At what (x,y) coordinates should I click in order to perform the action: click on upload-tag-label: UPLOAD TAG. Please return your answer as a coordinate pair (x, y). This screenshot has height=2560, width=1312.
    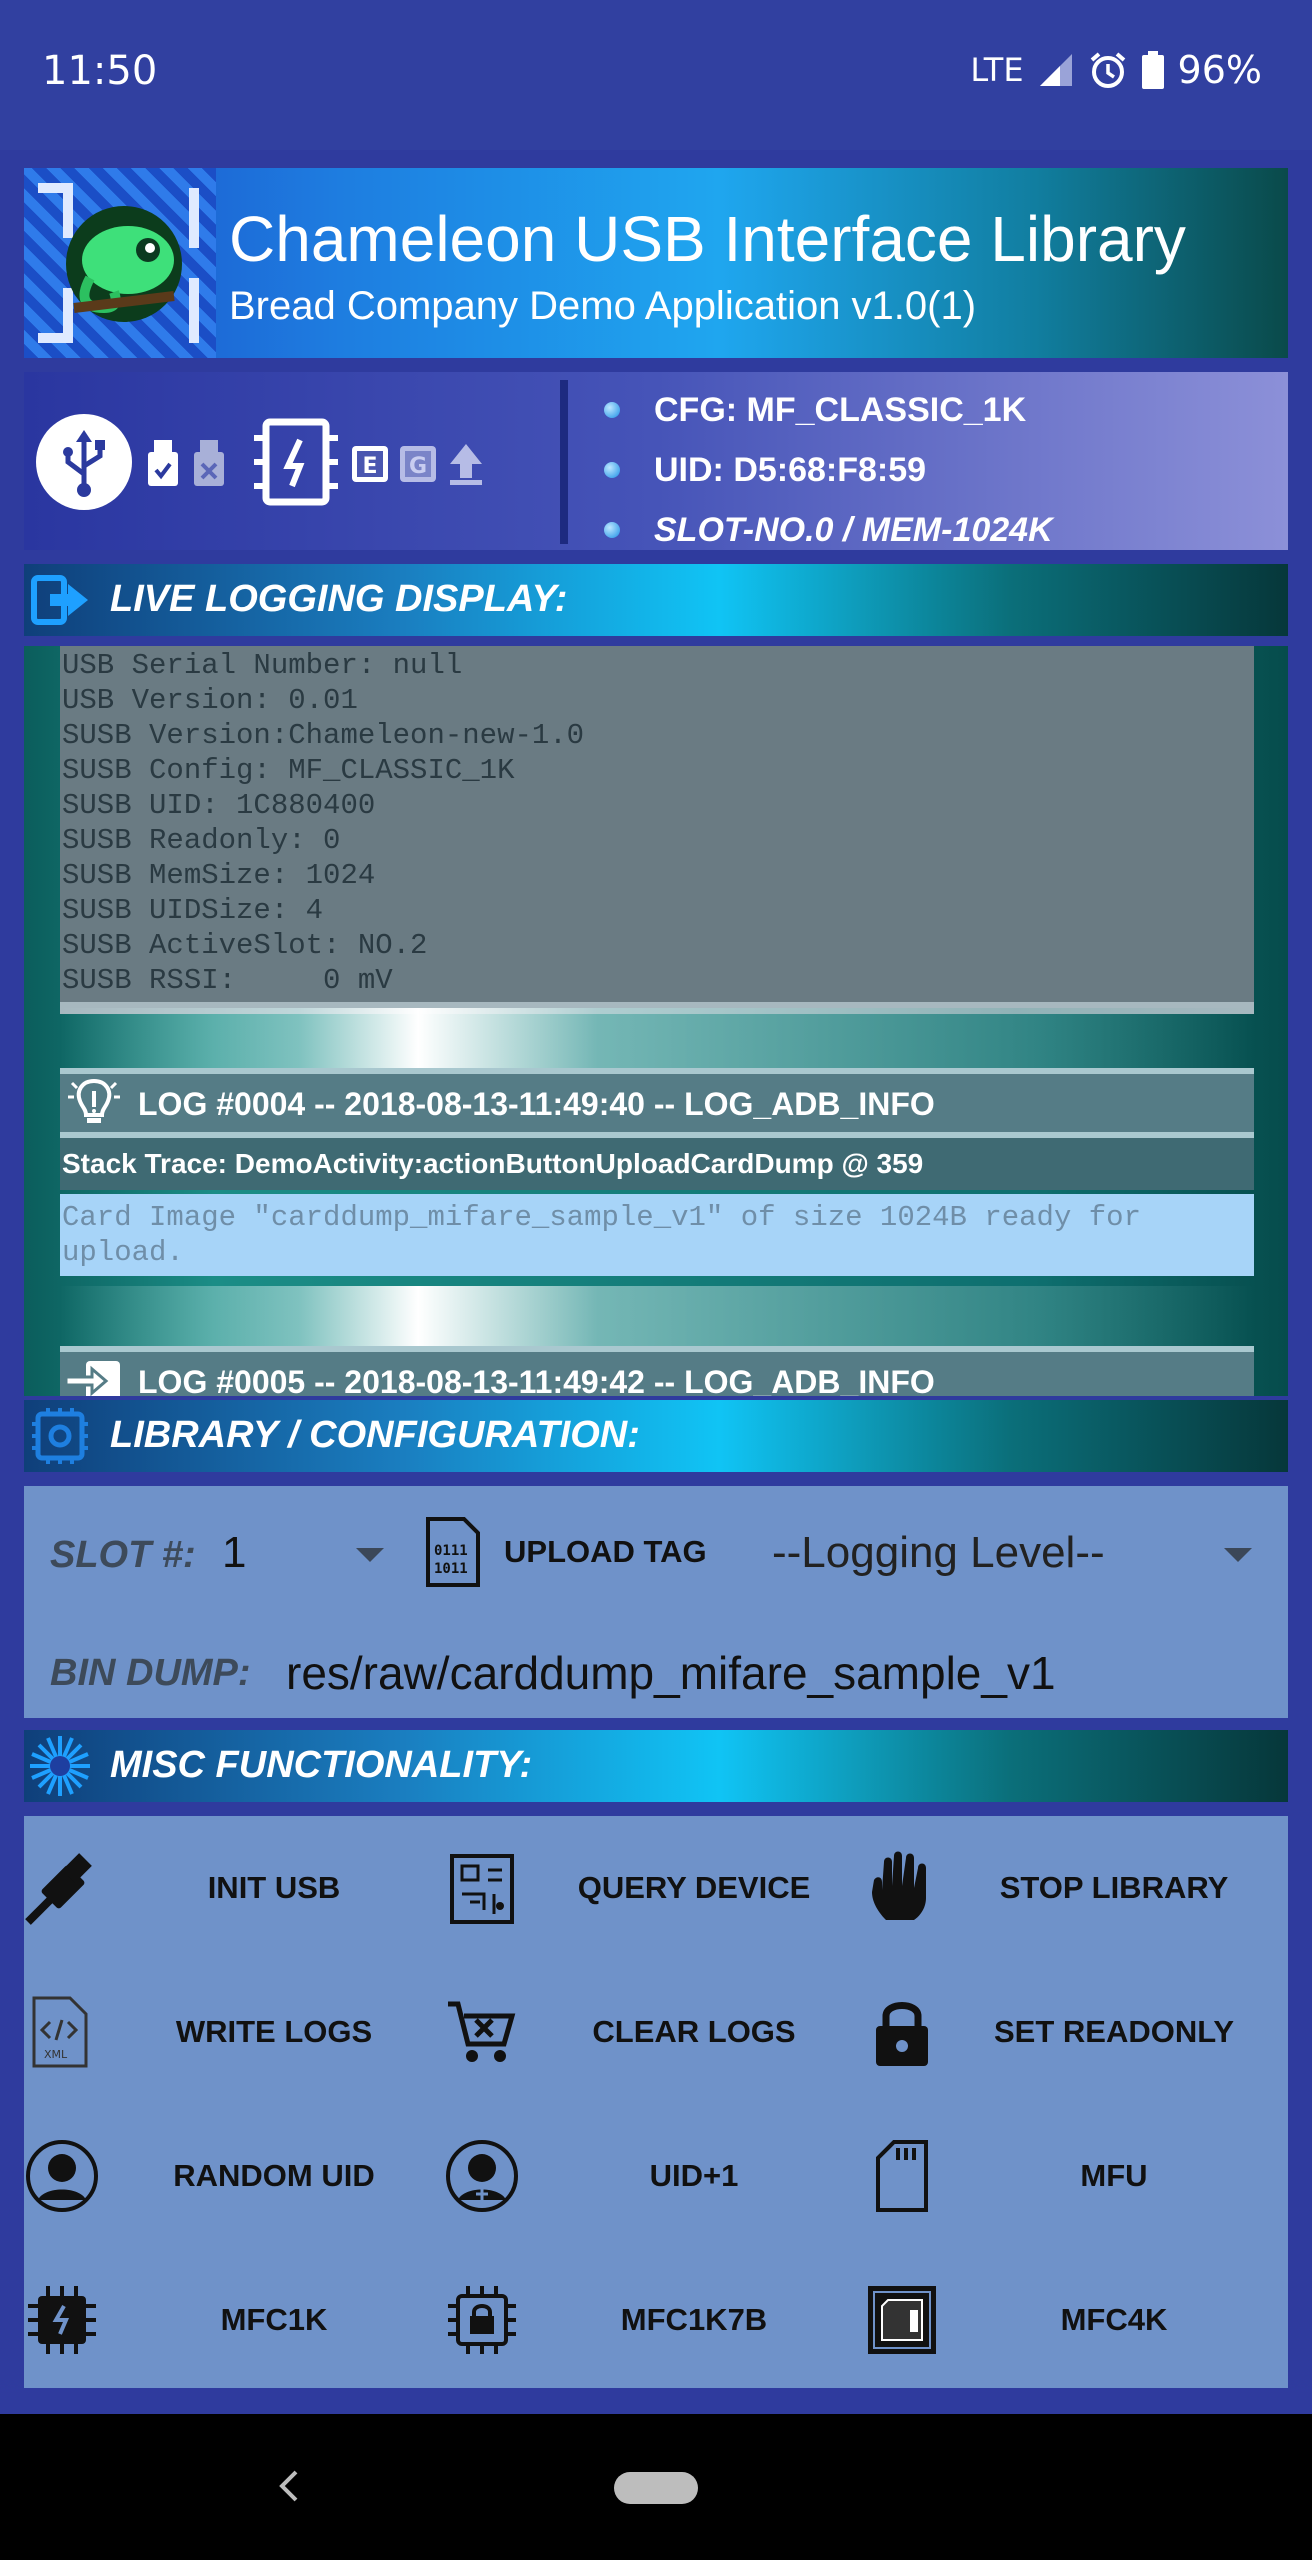
    Looking at the image, I should click on (605, 1551).